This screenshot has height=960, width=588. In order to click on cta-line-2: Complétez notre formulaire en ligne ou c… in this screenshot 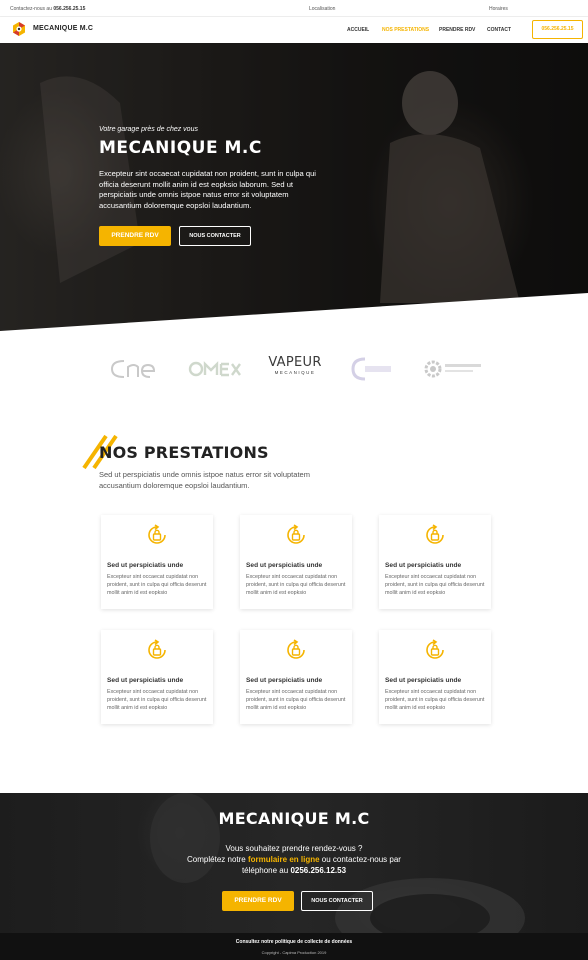, I will do `click(294, 859)`.